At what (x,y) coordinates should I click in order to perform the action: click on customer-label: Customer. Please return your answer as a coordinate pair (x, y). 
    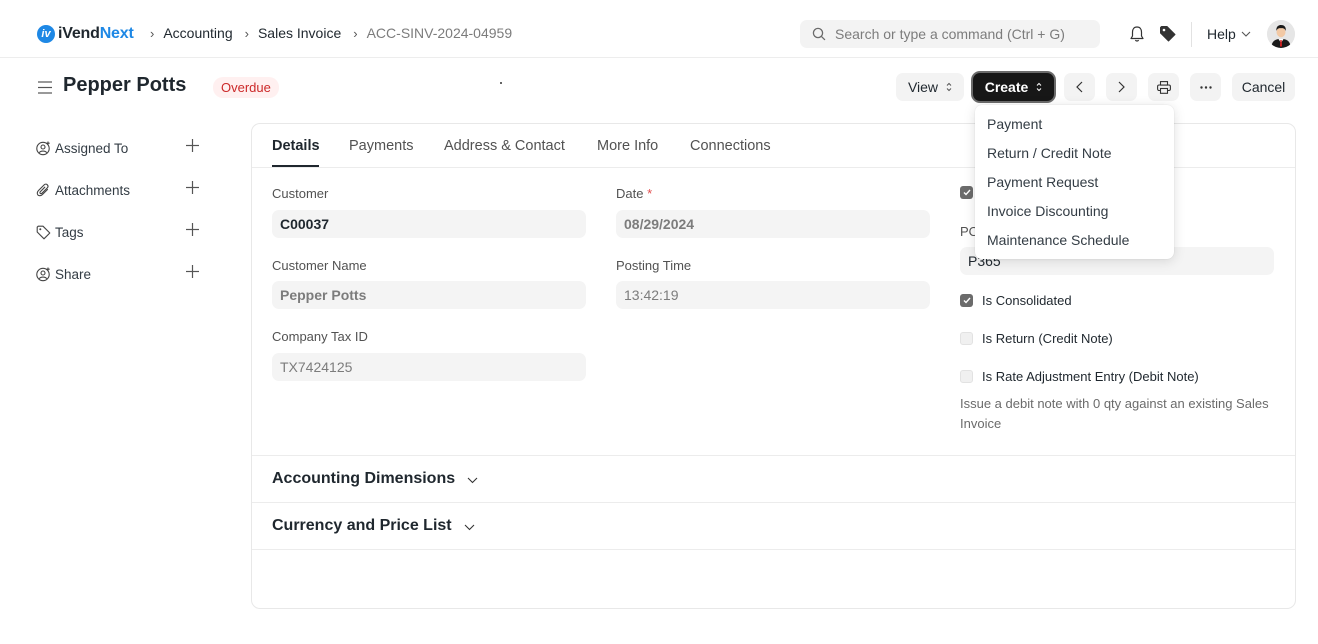
    Looking at the image, I should click on (300, 193).